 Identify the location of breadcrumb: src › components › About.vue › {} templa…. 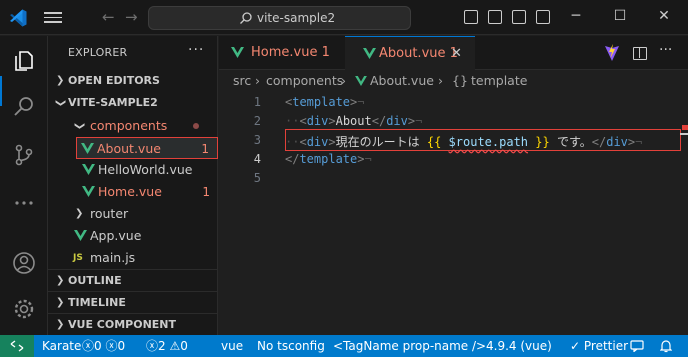
(453, 81).